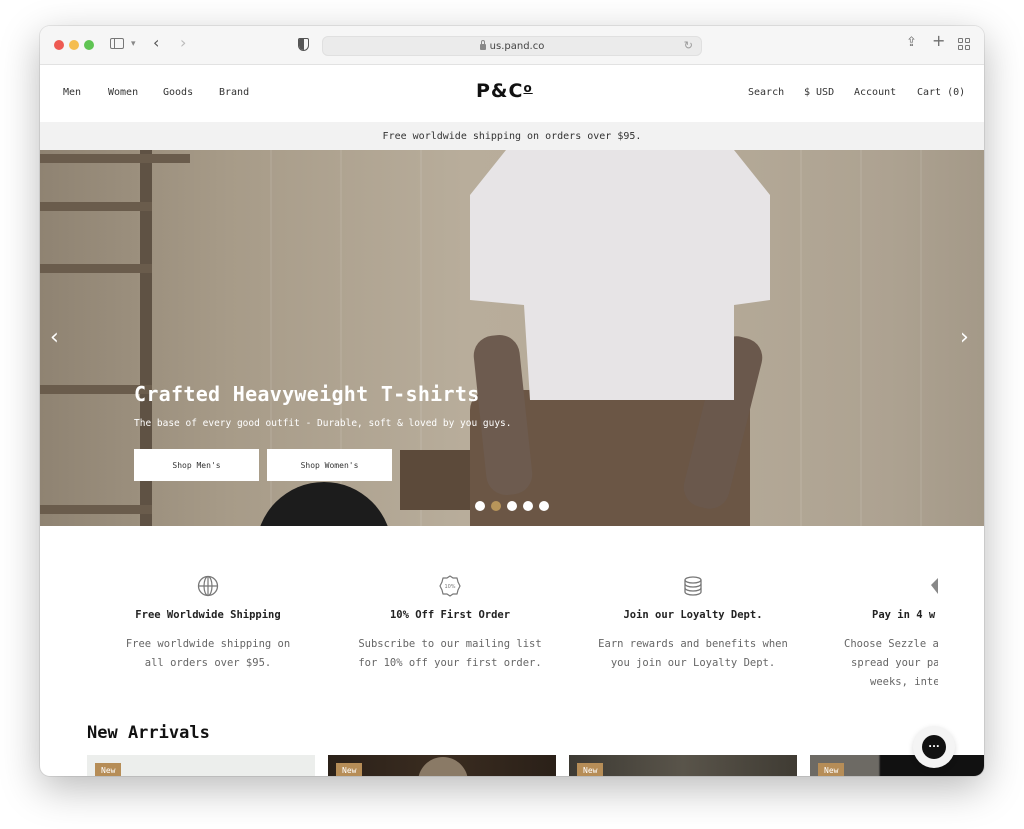 The height and width of the screenshot is (829, 1024). Describe the element at coordinates (496, 506) in the screenshot. I see `carousel-dot-active` at that location.